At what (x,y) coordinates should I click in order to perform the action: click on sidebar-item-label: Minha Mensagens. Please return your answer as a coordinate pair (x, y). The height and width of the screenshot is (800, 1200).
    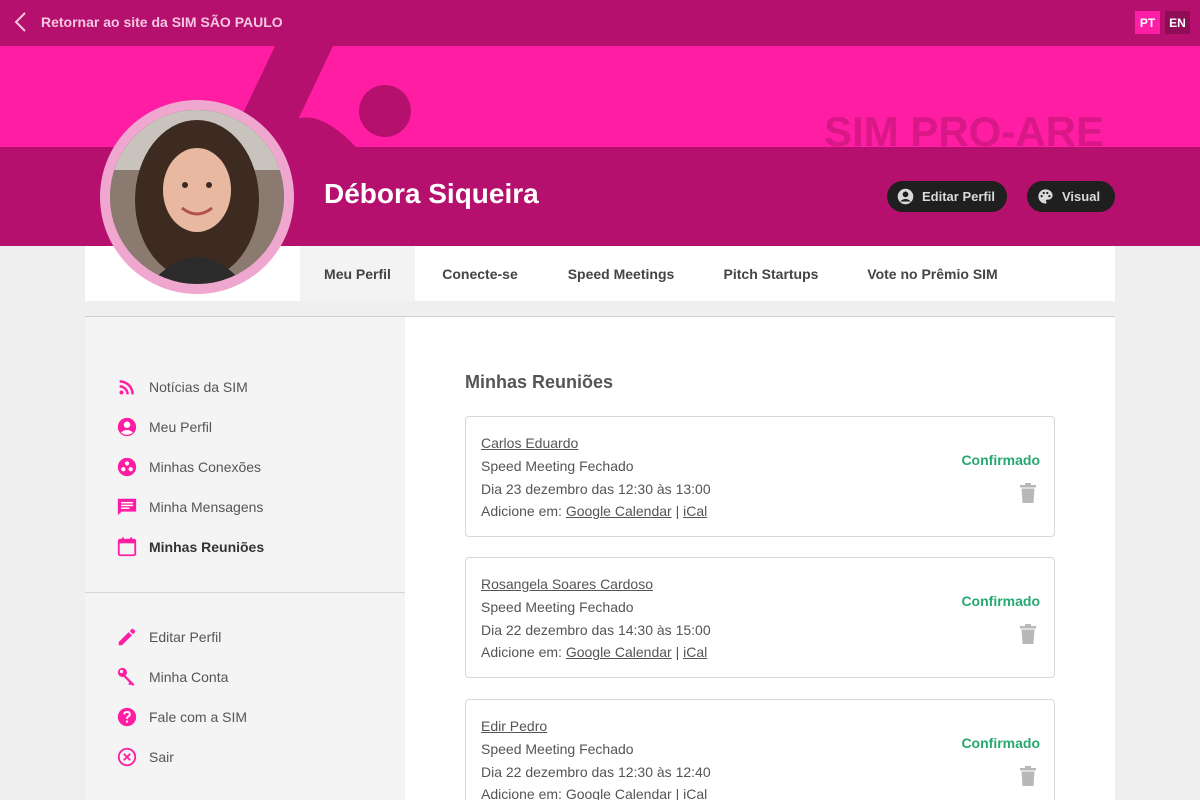
    Looking at the image, I should click on (206, 507).